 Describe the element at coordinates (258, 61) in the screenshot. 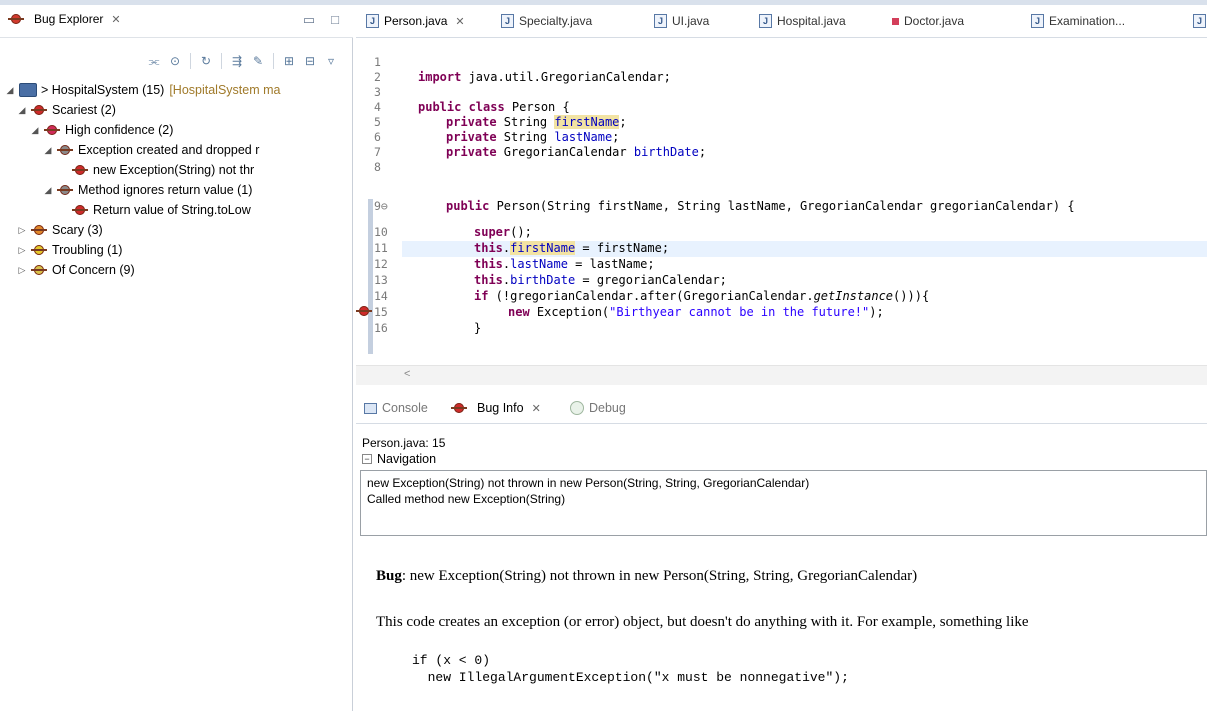

I see `edit-icon: ✎` at that location.